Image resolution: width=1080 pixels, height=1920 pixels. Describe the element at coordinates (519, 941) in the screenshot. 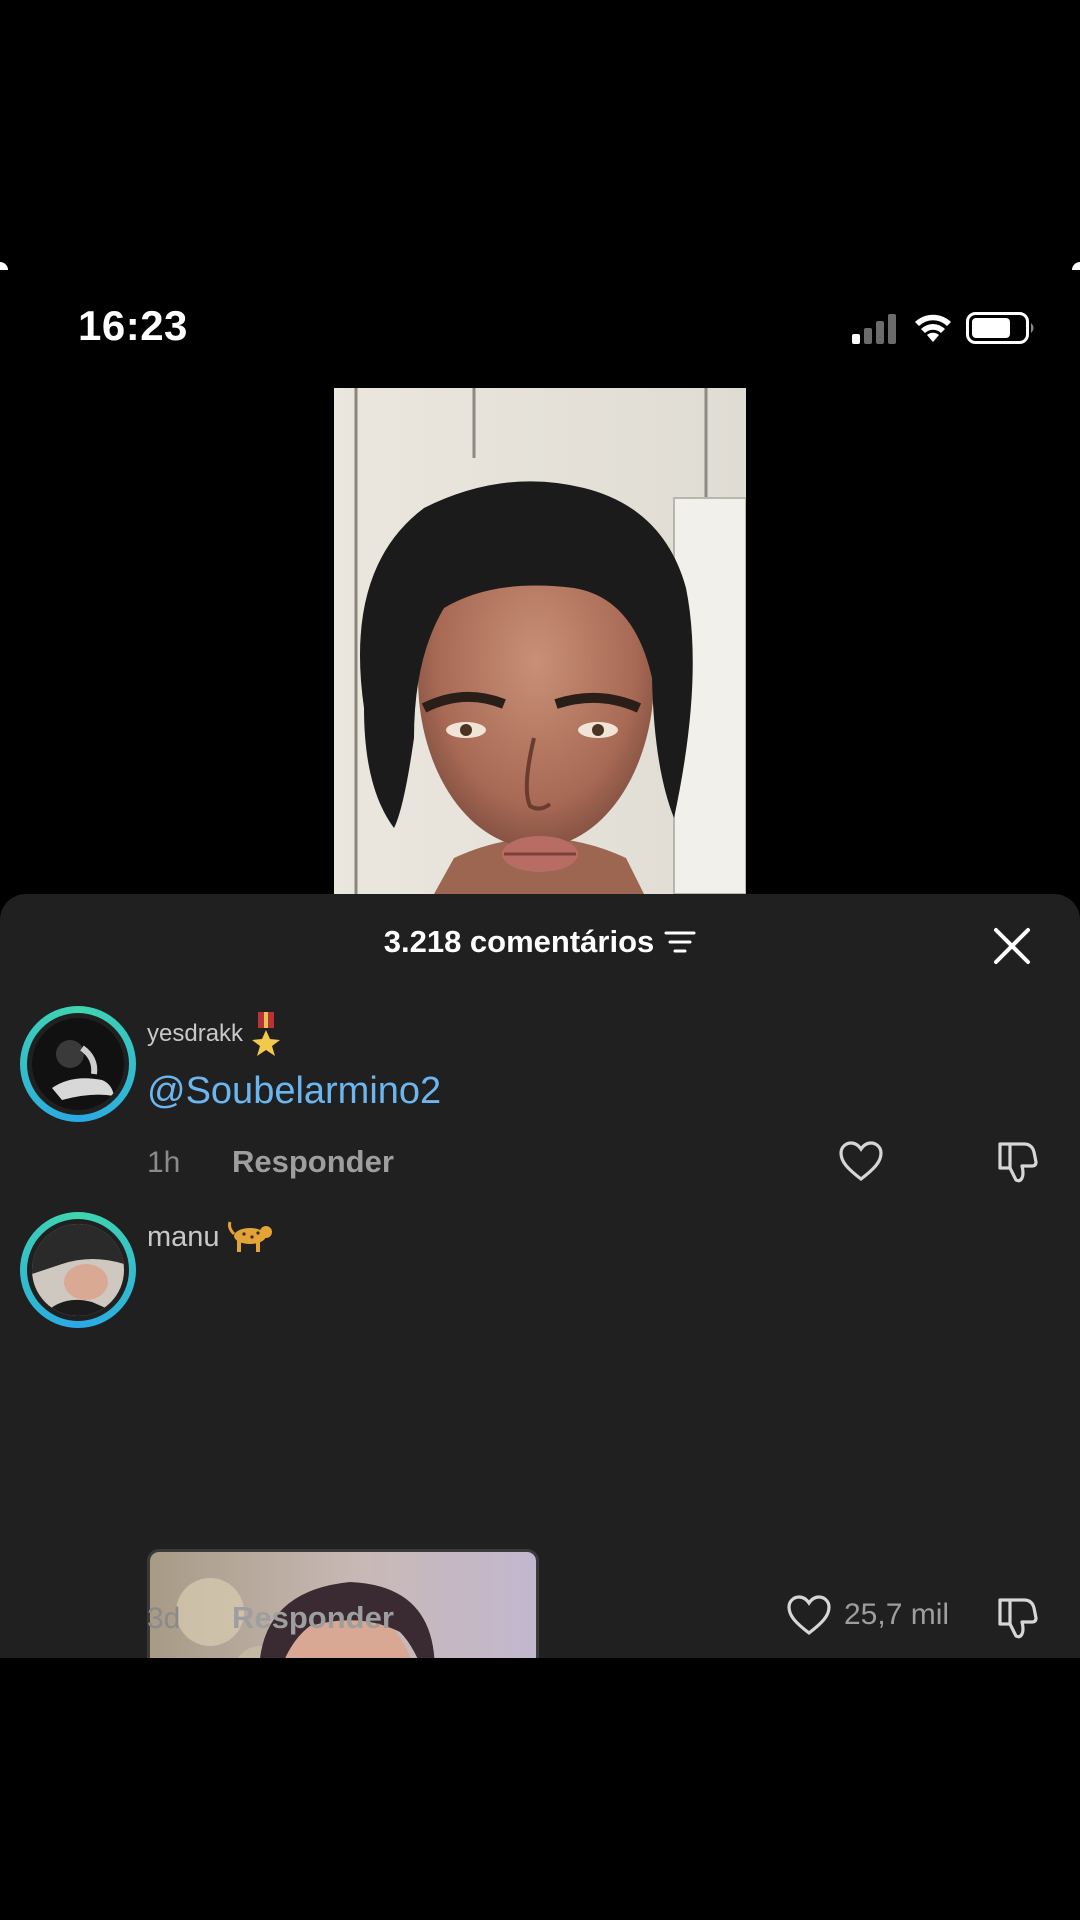

I see `comments-count-title: 3.218 comentários` at that location.